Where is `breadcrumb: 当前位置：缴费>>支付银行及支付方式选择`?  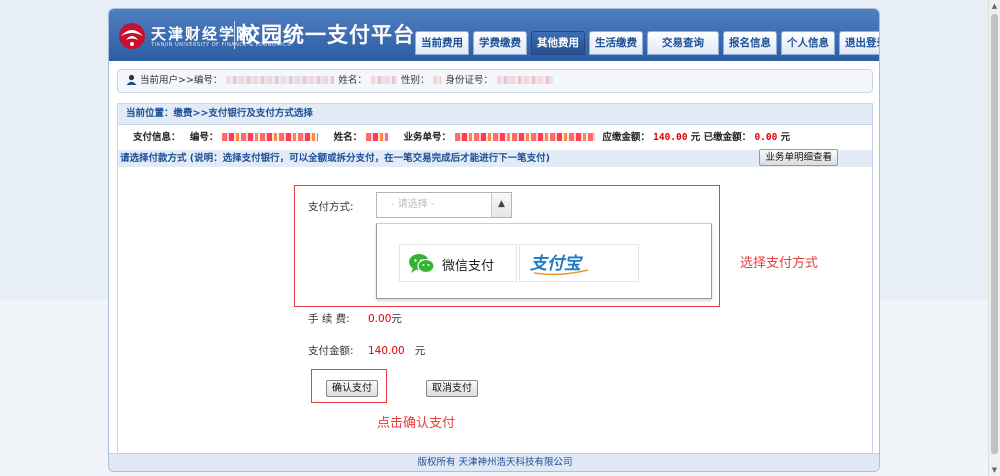
breadcrumb: 当前位置：缴费>>支付银行及支付方式选择 is located at coordinates (495, 114).